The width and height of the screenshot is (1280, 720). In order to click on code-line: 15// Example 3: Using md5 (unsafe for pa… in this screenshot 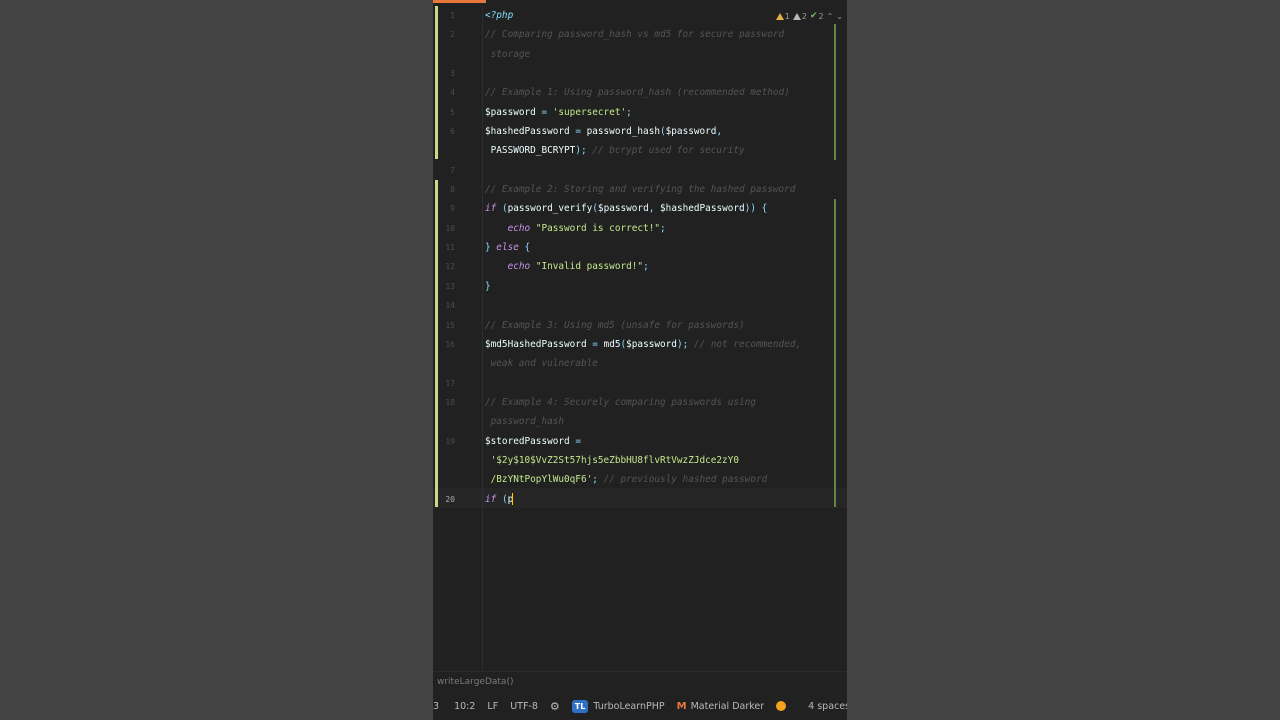, I will do `click(640, 325)`.